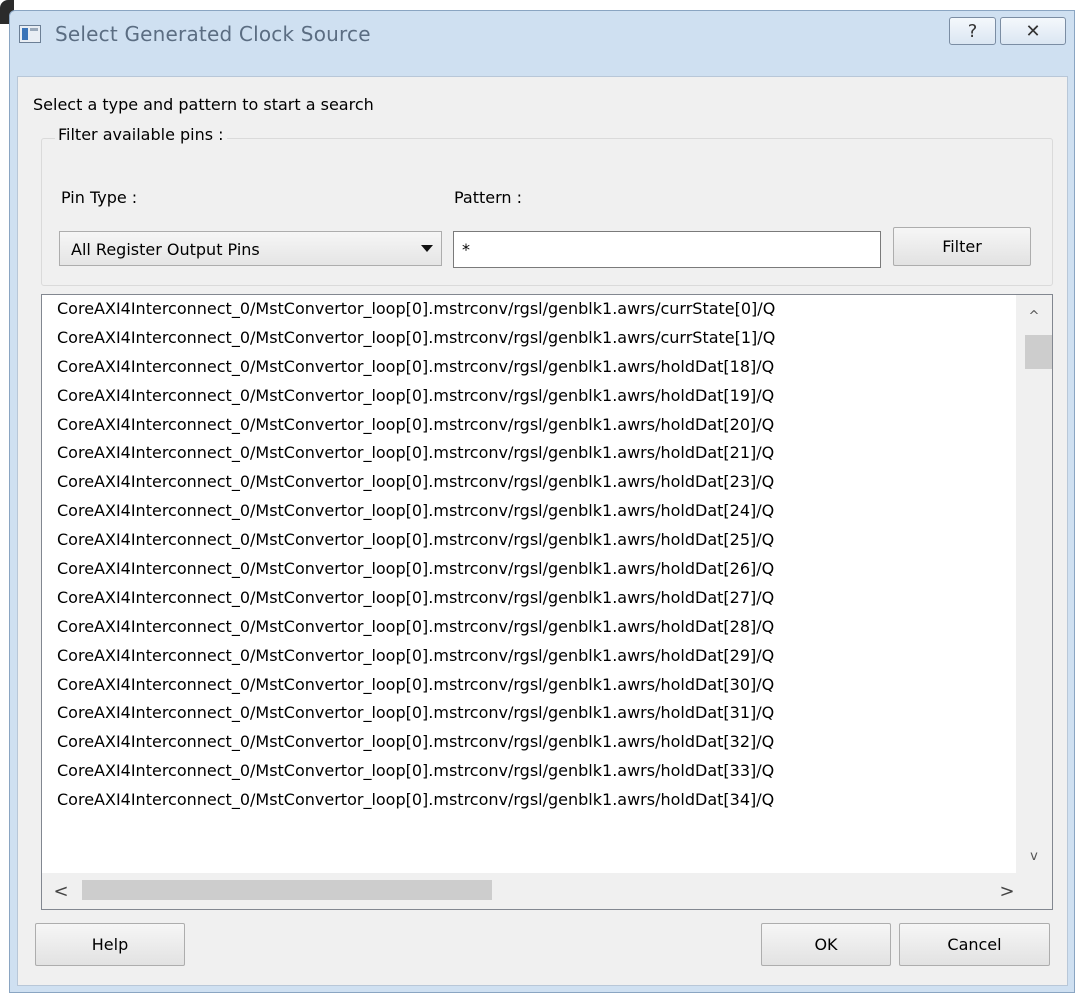 The width and height of the screenshot is (1075, 993). I want to click on pattern-input, so click(667, 249).